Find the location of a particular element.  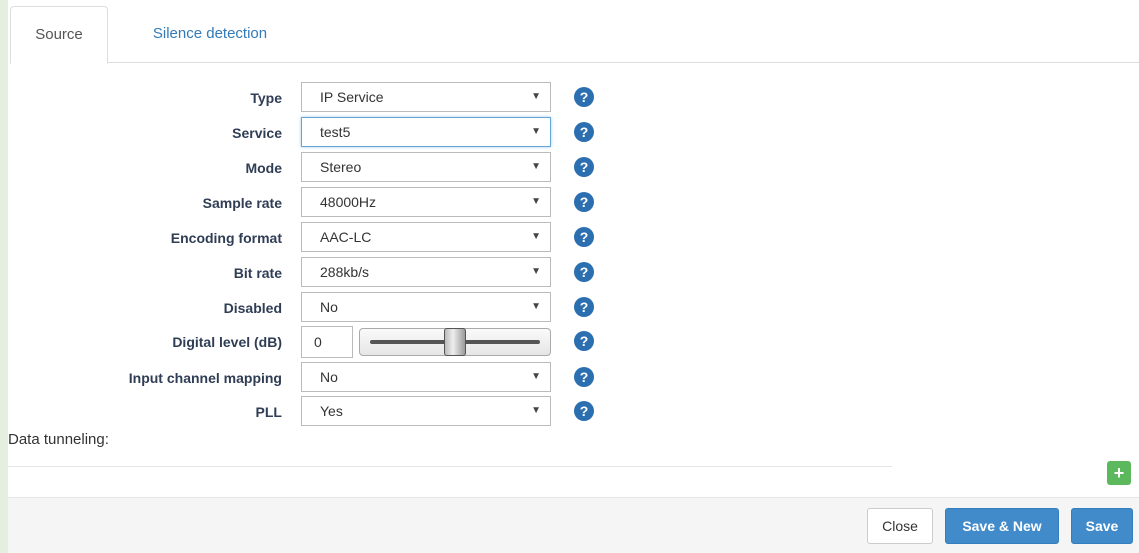

disabled-label: Disabled is located at coordinates (252, 308).